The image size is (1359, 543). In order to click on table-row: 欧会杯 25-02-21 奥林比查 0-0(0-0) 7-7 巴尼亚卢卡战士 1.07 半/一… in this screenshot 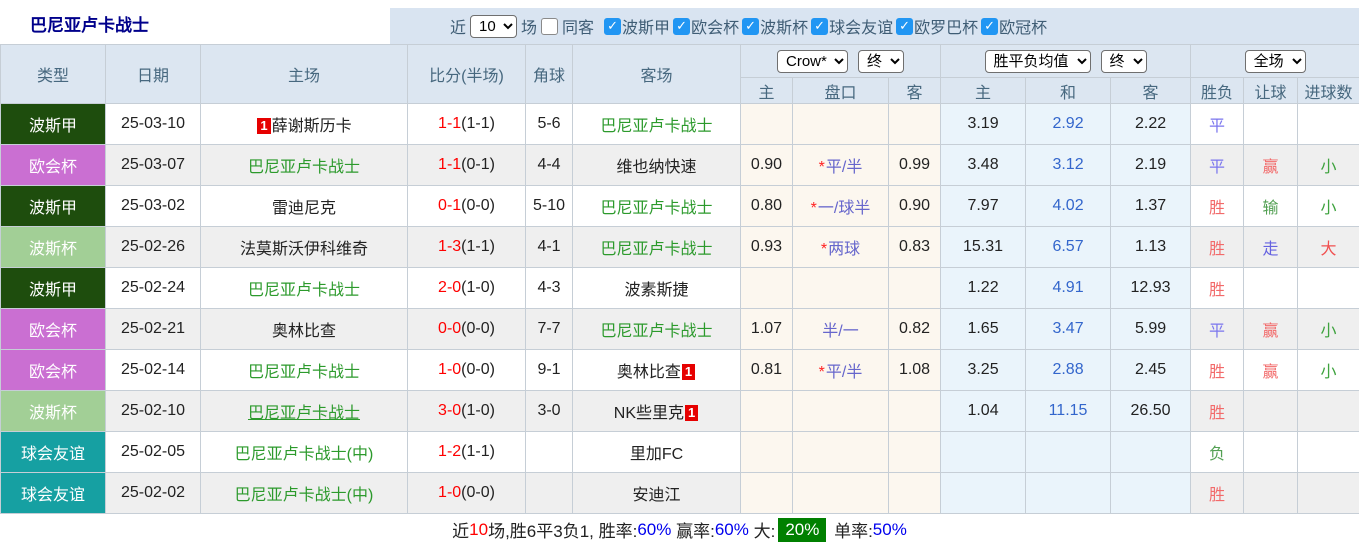, I will do `click(679, 329)`.